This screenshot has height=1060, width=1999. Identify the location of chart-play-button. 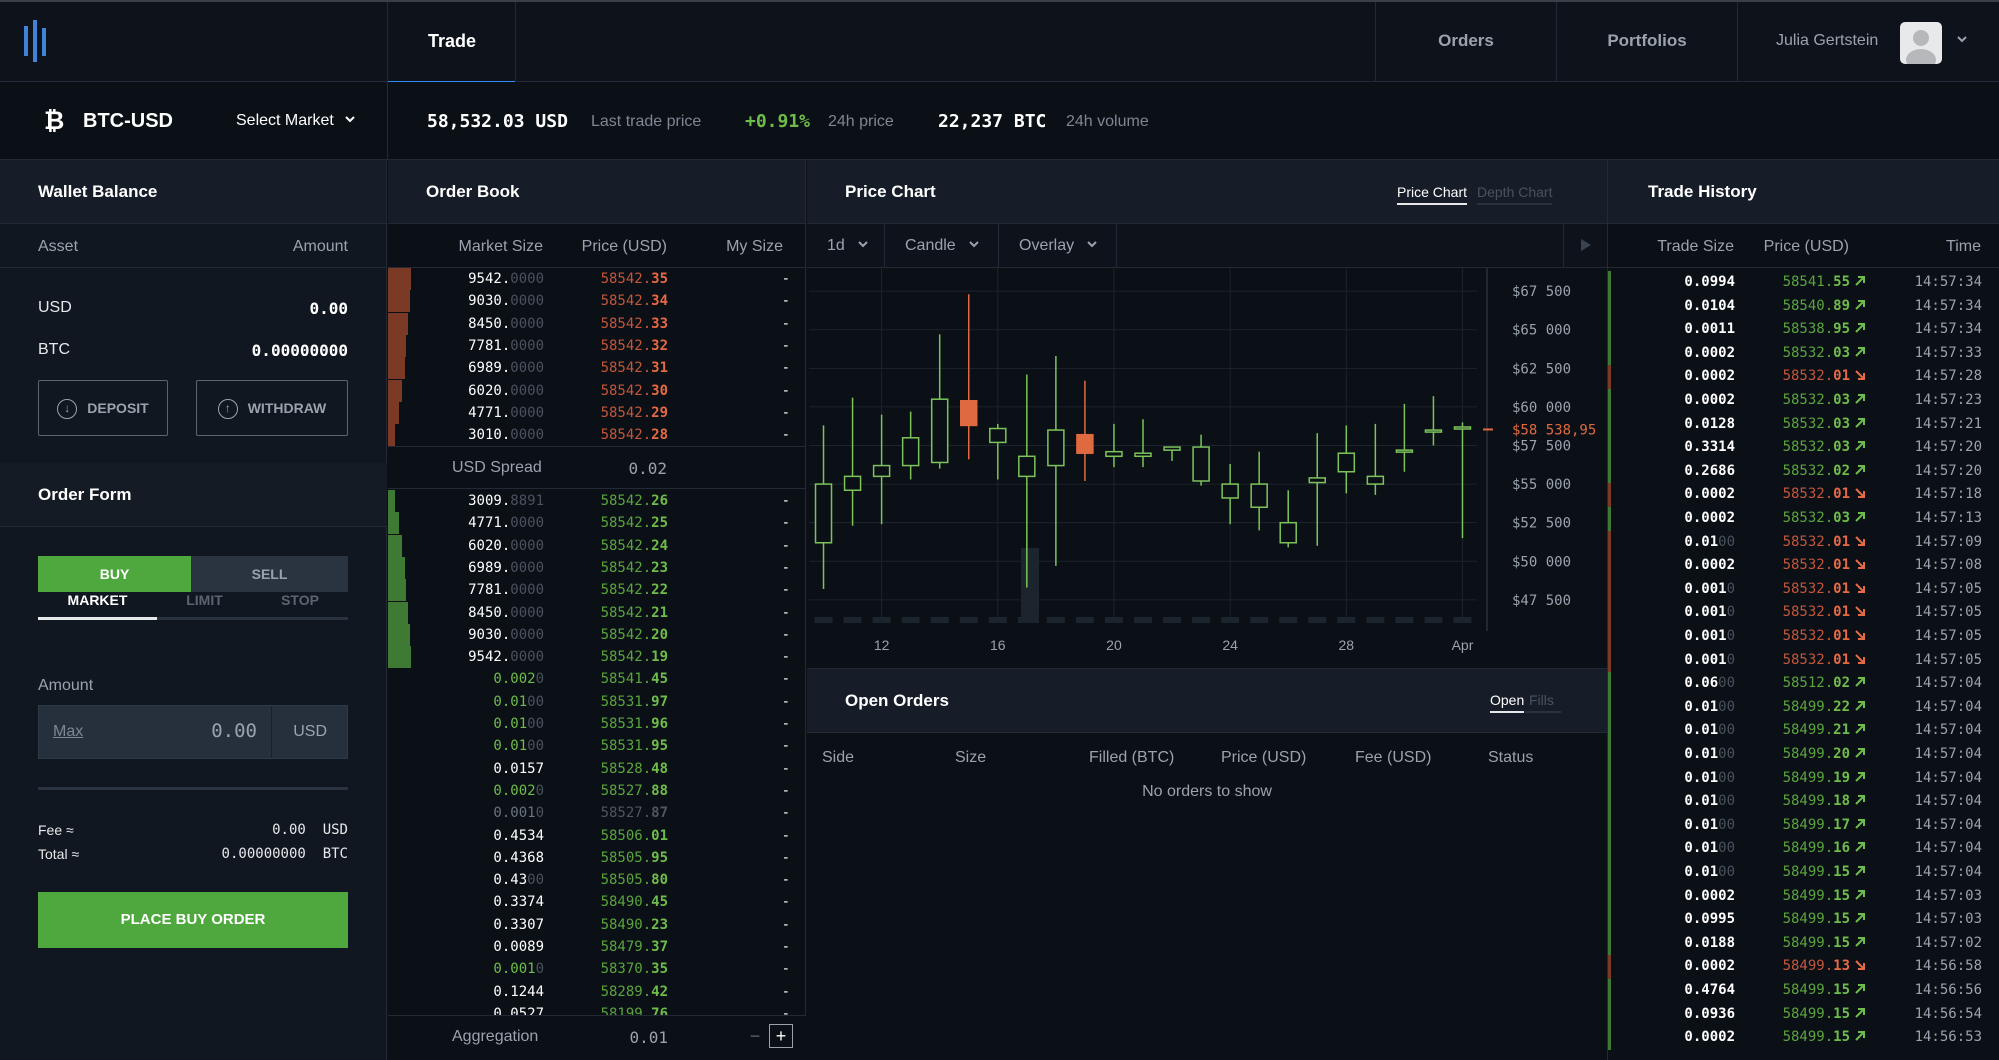
(1585, 245).